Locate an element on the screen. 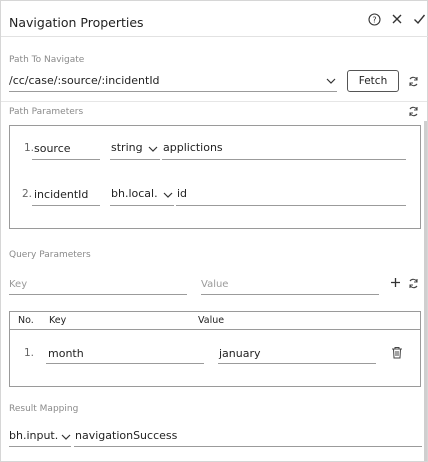 This screenshot has height=462, width=428. param-value-input: applictions is located at coordinates (193, 147).